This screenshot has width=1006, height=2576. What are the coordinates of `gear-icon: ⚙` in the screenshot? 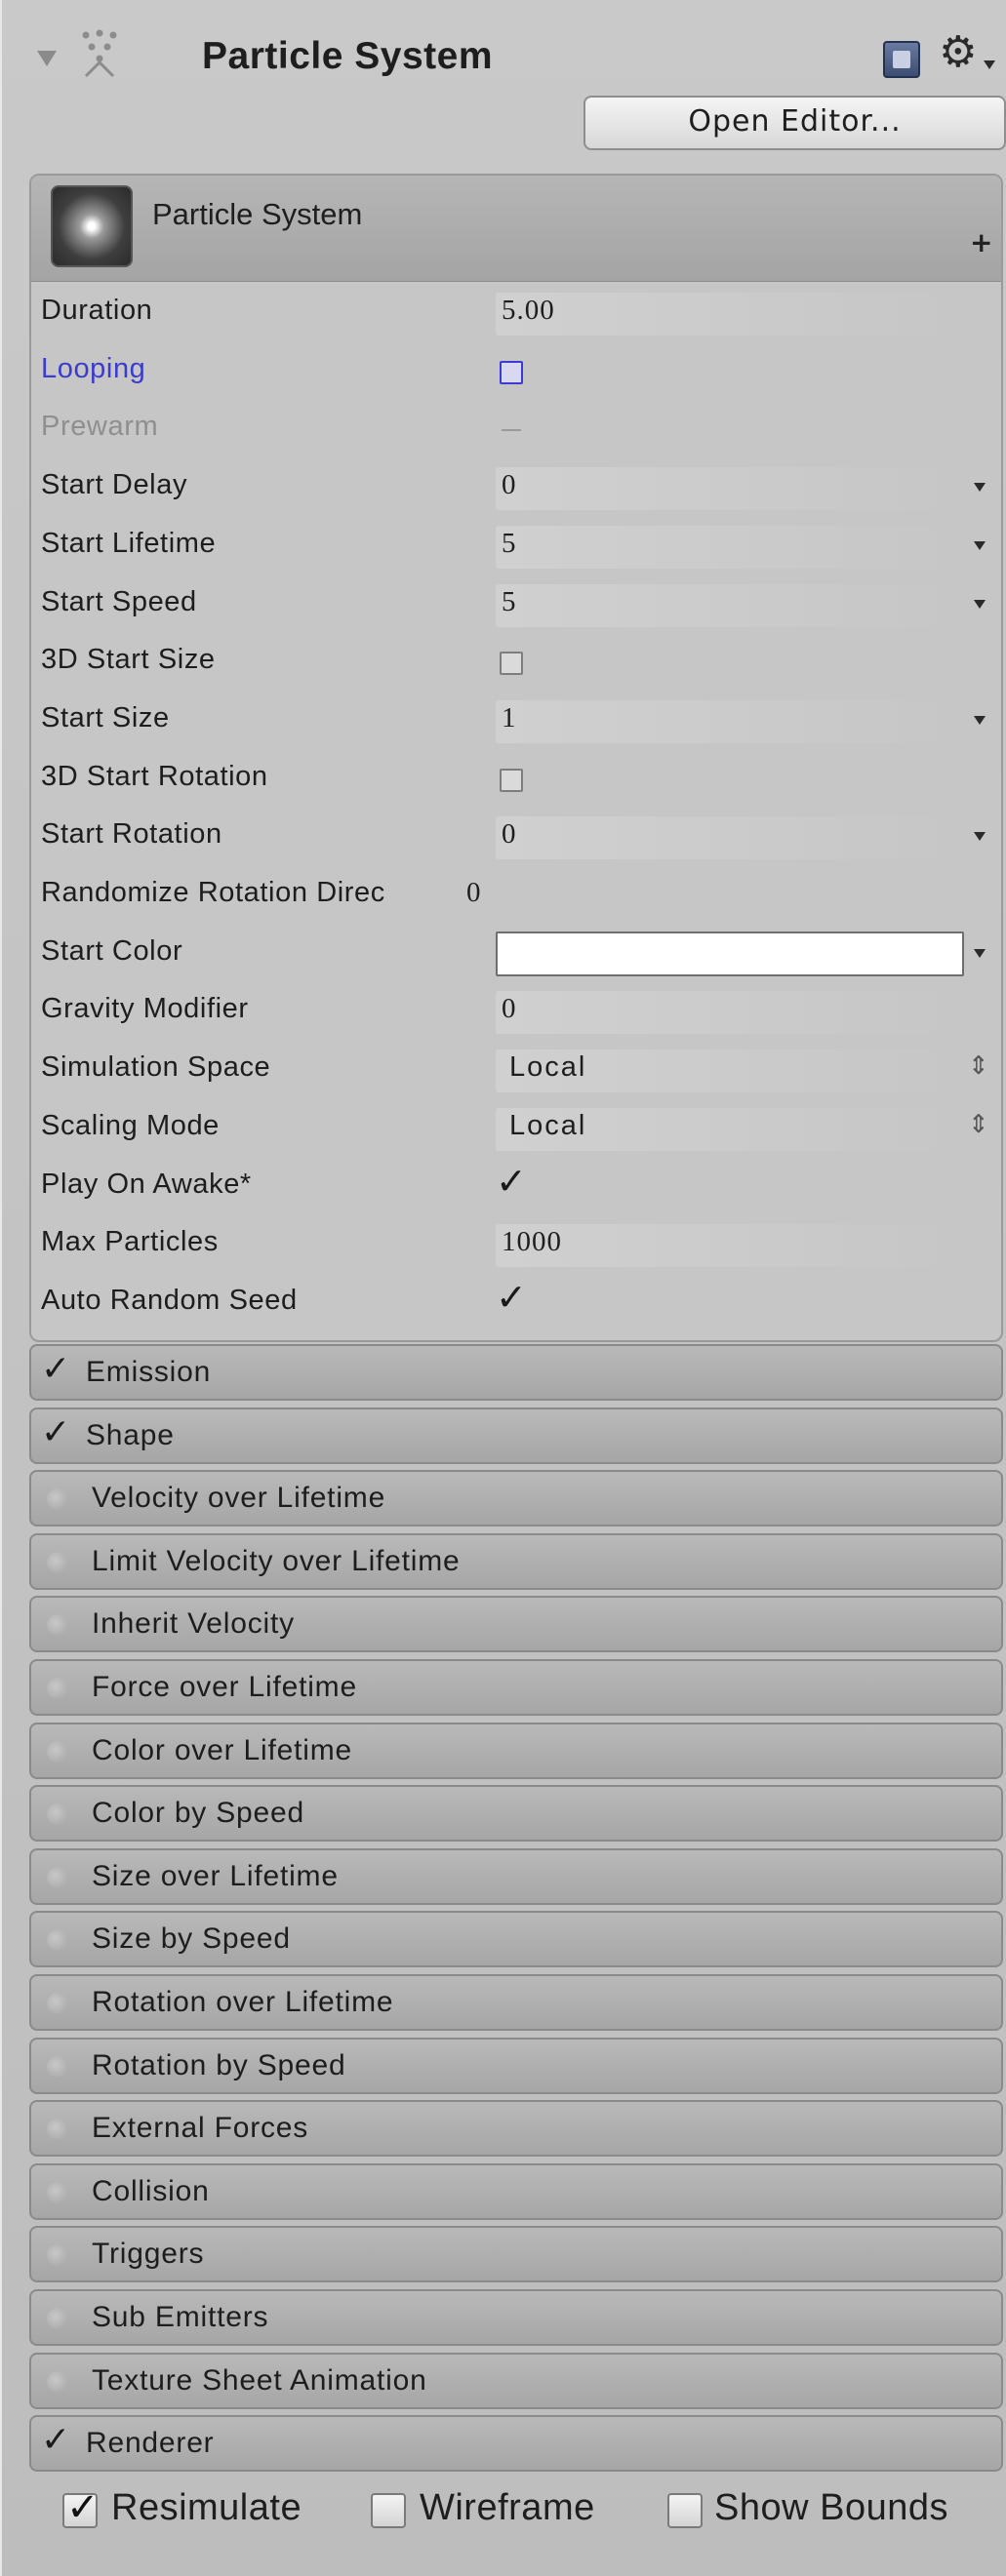 It's located at (958, 52).